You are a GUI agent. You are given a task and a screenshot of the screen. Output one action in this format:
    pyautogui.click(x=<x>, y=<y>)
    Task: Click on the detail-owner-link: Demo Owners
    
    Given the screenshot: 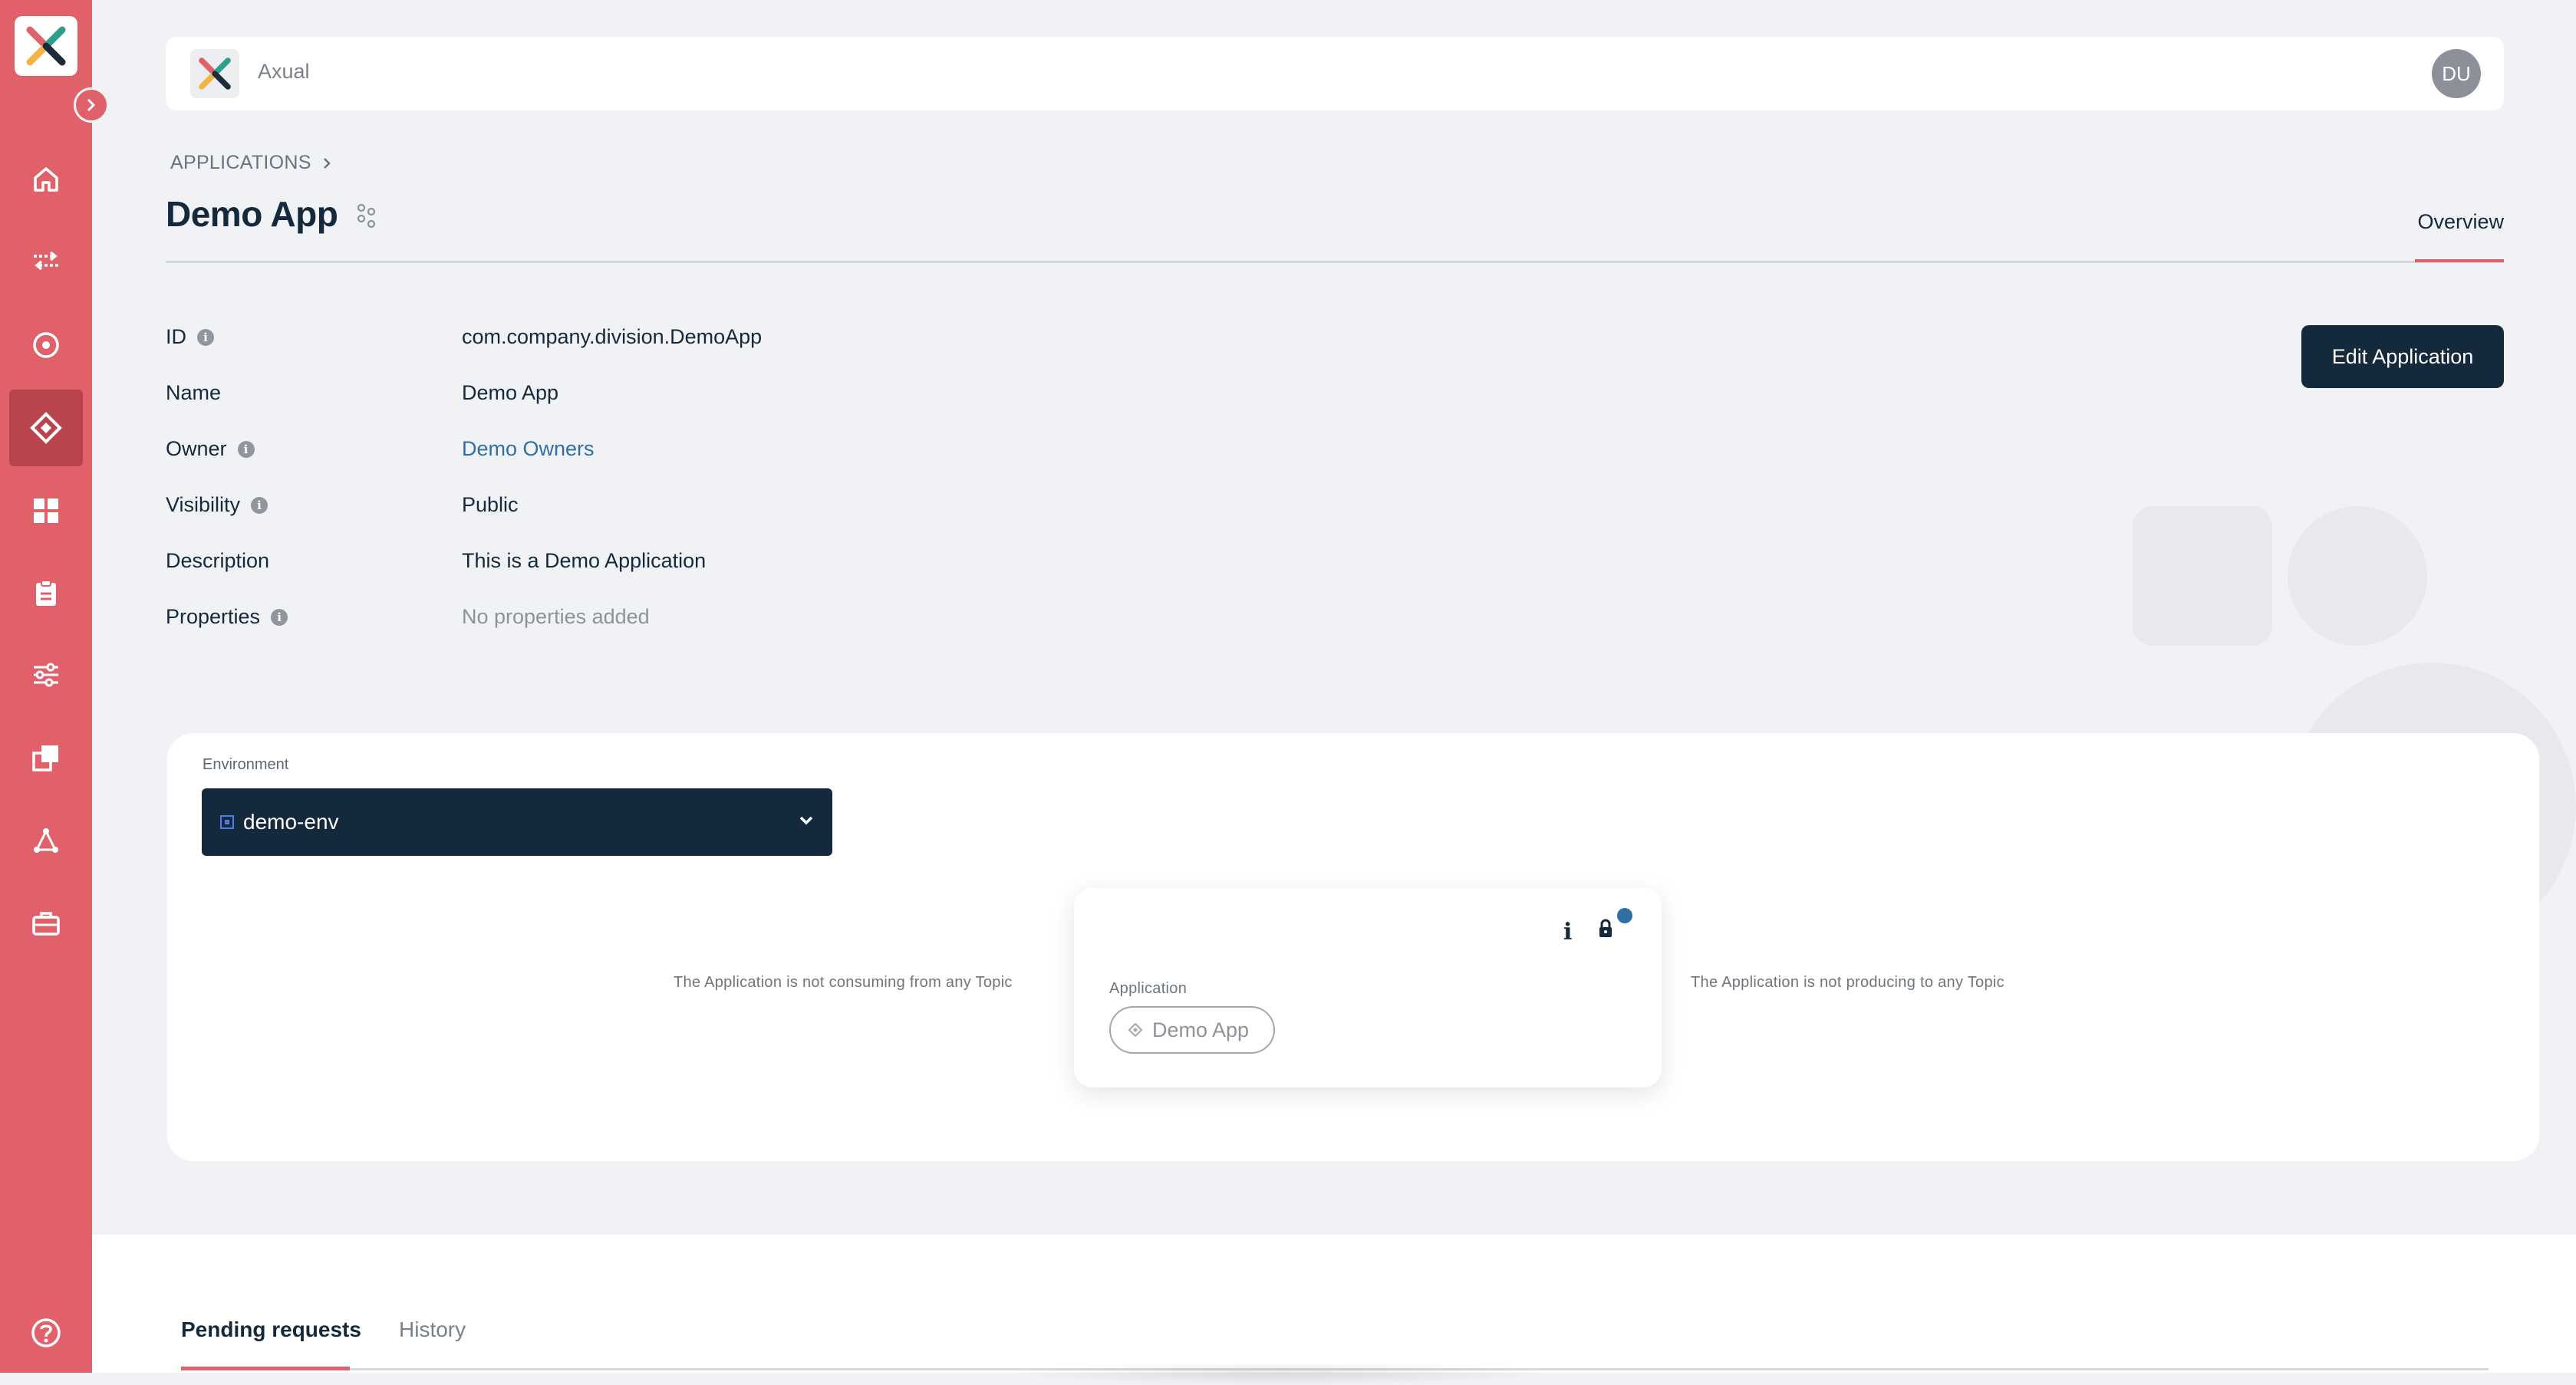 What is the action you would take?
    pyautogui.click(x=528, y=449)
    